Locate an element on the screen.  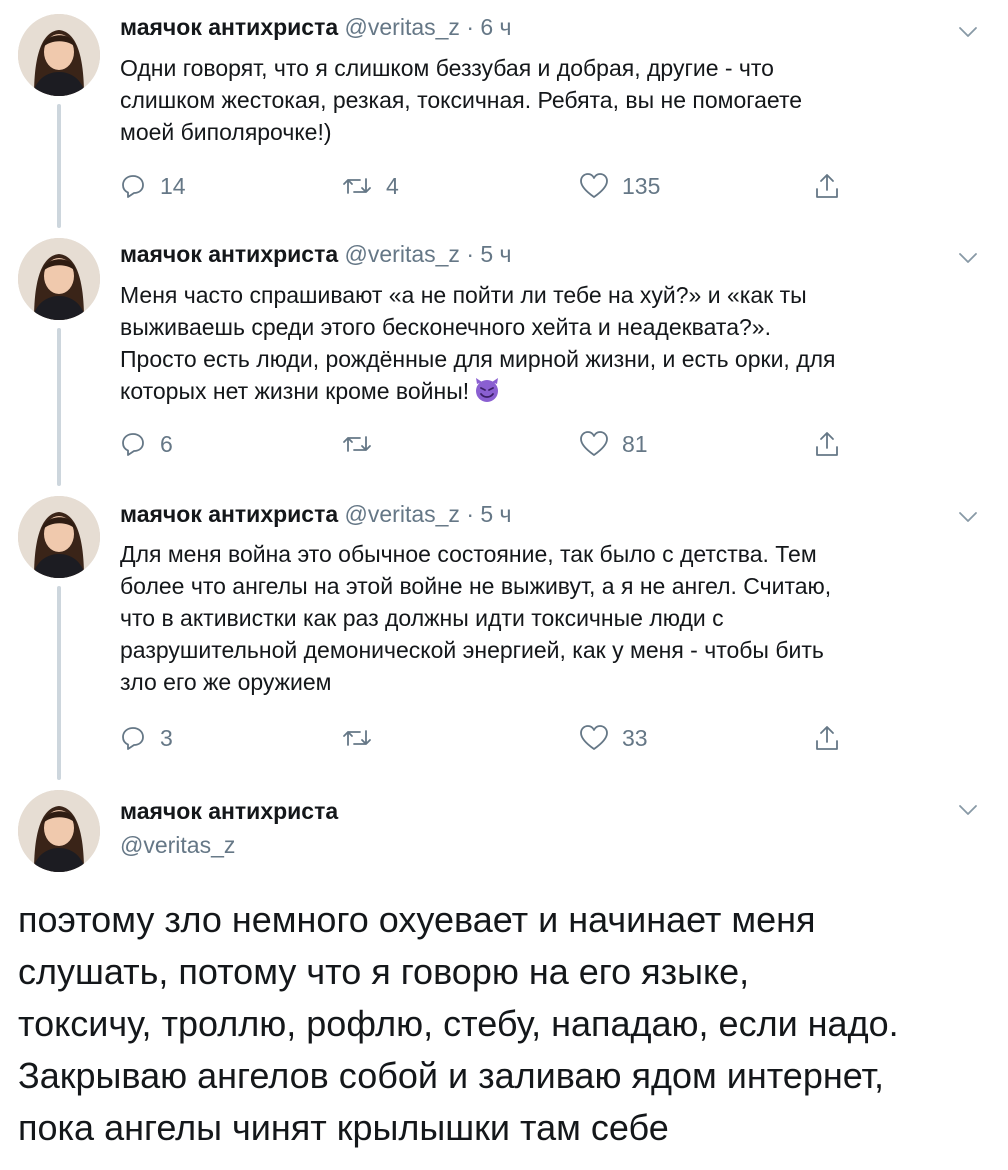
tweet-header: маячок антихриста @veritas_z · 6 ч is located at coordinates (316, 27).